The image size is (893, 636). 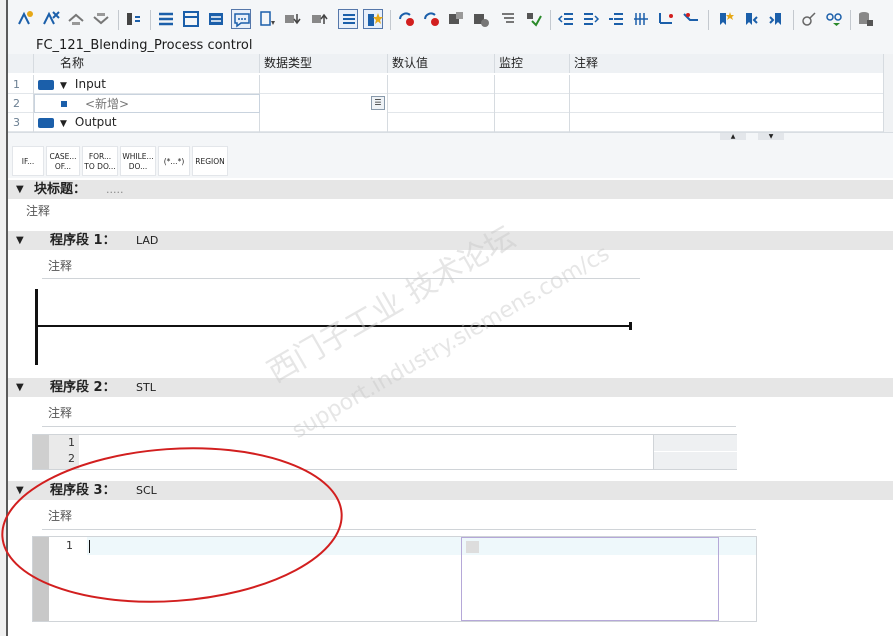 I want to click on interface-row-input: 1 ▼ Input, so click(x=450, y=84).